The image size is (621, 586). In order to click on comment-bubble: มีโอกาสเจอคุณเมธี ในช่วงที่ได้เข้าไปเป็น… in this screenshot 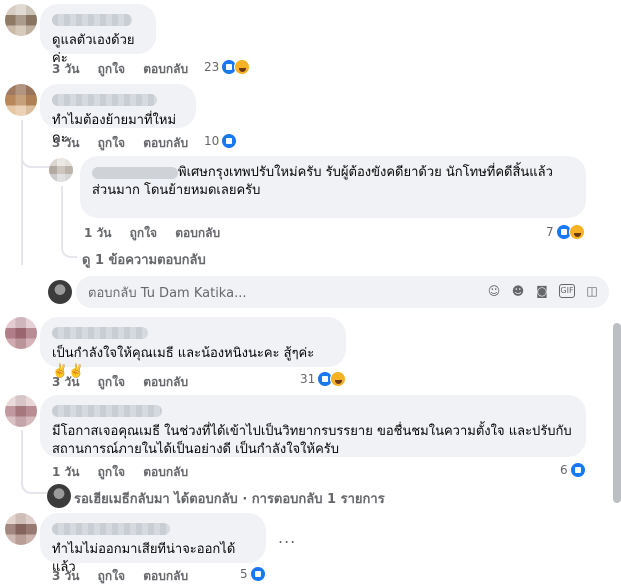, I will do `click(313, 426)`.